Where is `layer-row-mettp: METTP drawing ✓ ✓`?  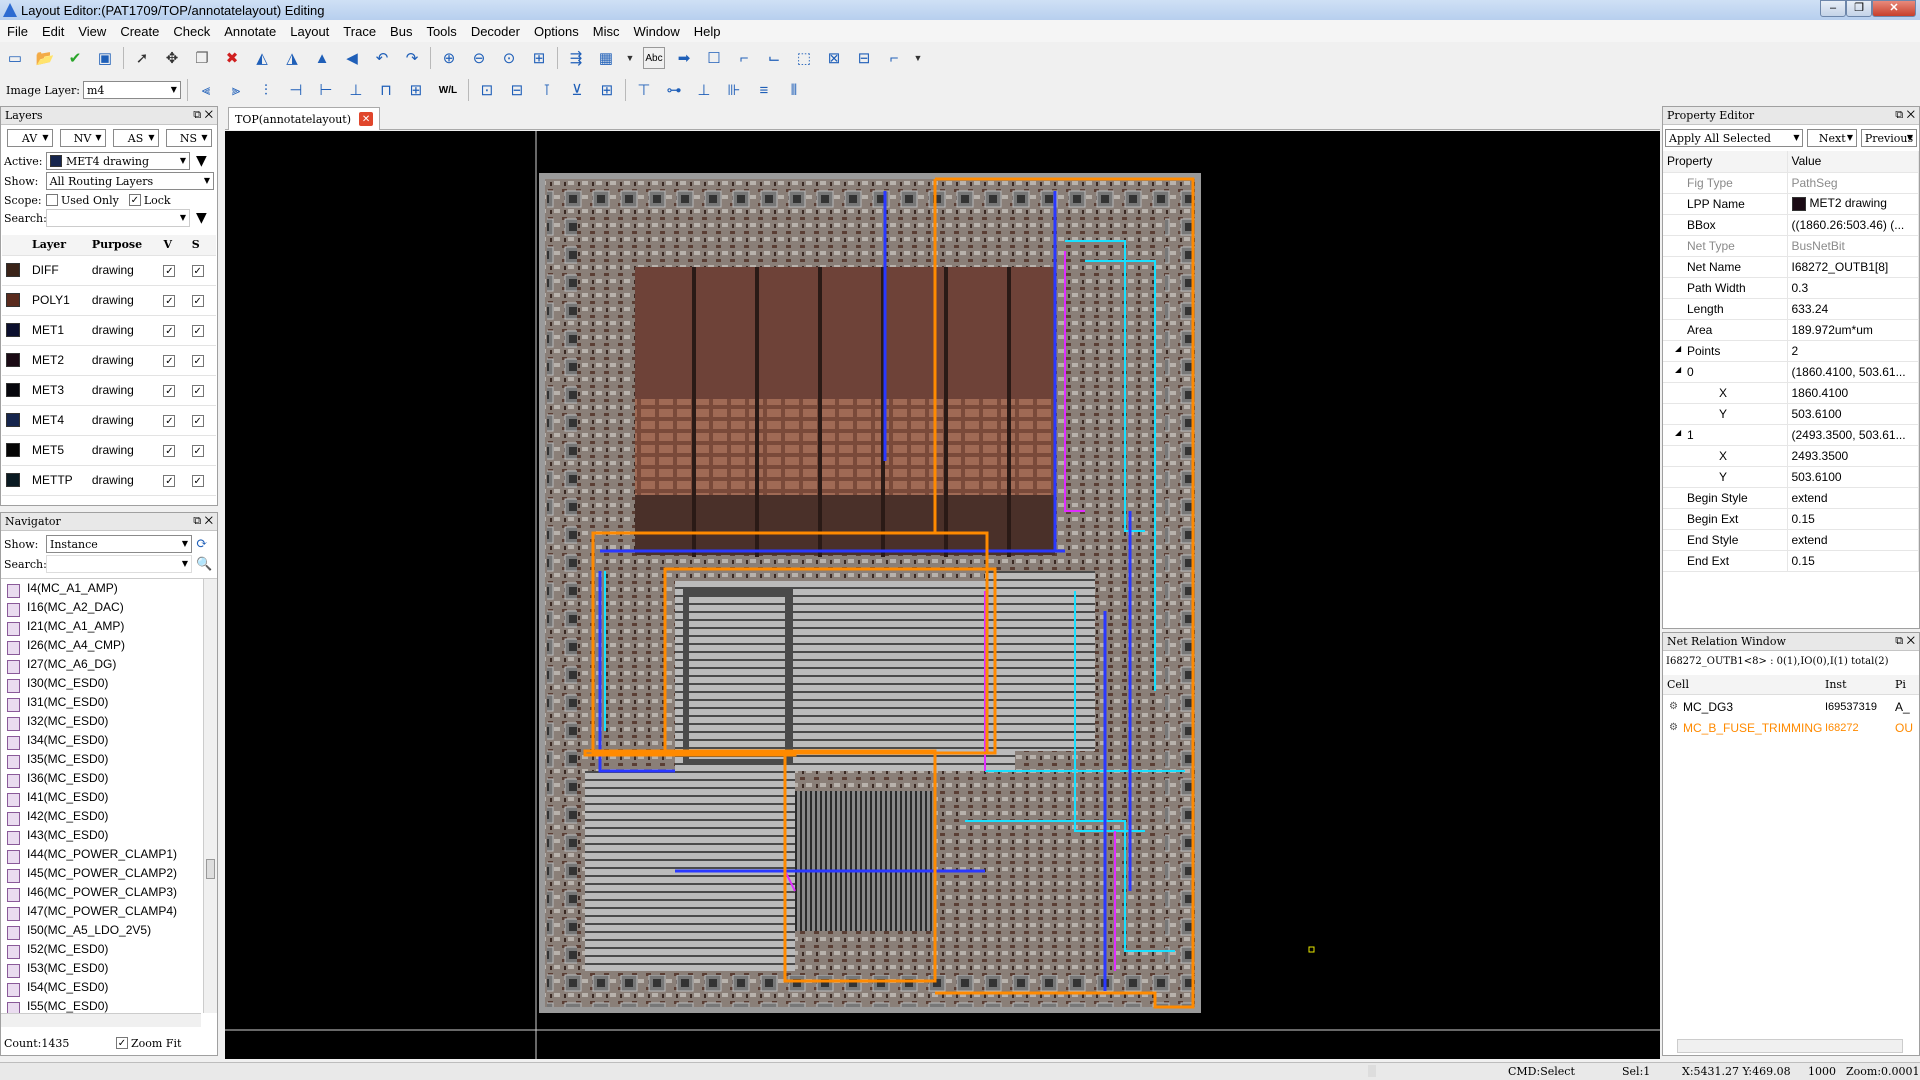
layer-row-mettp: METTP drawing ✓ ✓ is located at coordinates (109, 480).